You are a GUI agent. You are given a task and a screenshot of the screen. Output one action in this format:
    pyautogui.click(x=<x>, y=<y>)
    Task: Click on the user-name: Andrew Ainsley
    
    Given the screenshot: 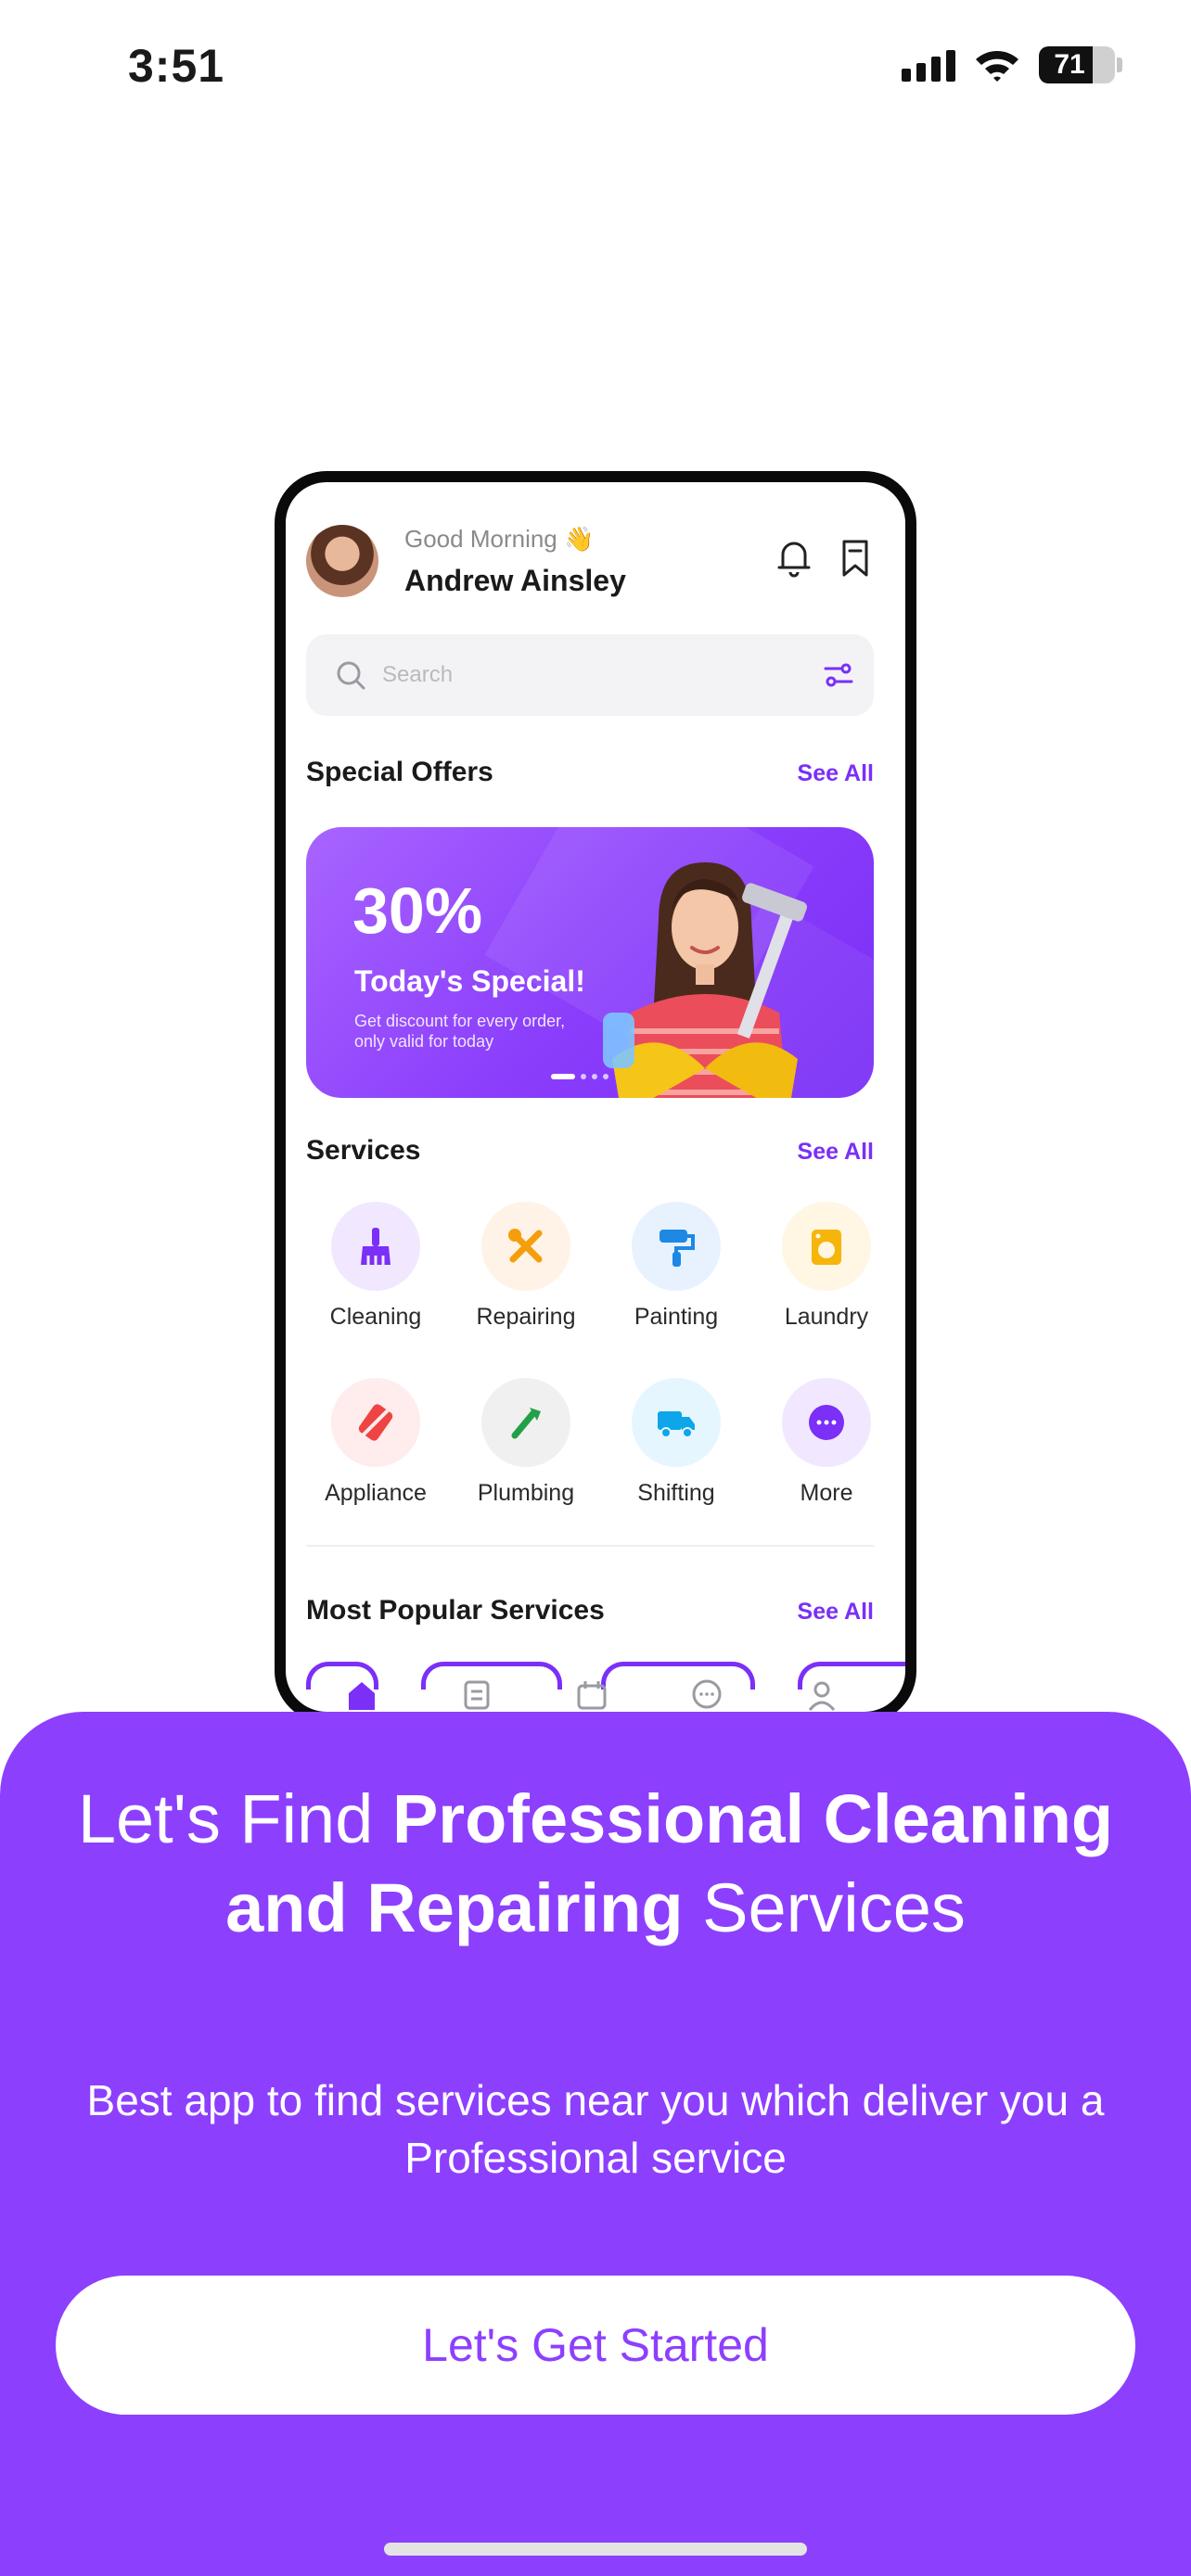 What is the action you would take?
    pyautogui.click(x=515, y=580)
    